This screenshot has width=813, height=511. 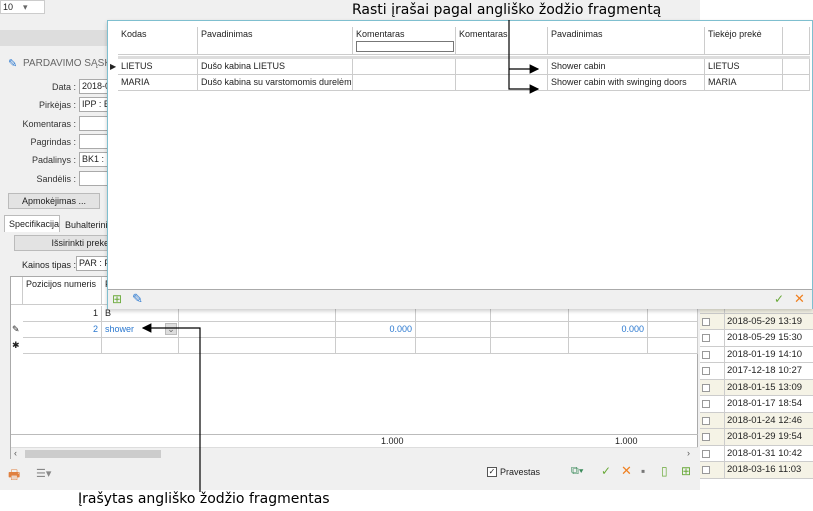 What do you see at coordinates (171, 407) in the screenshot?
I see `arrow-to-shower-input` at bounding box center [171, 407].